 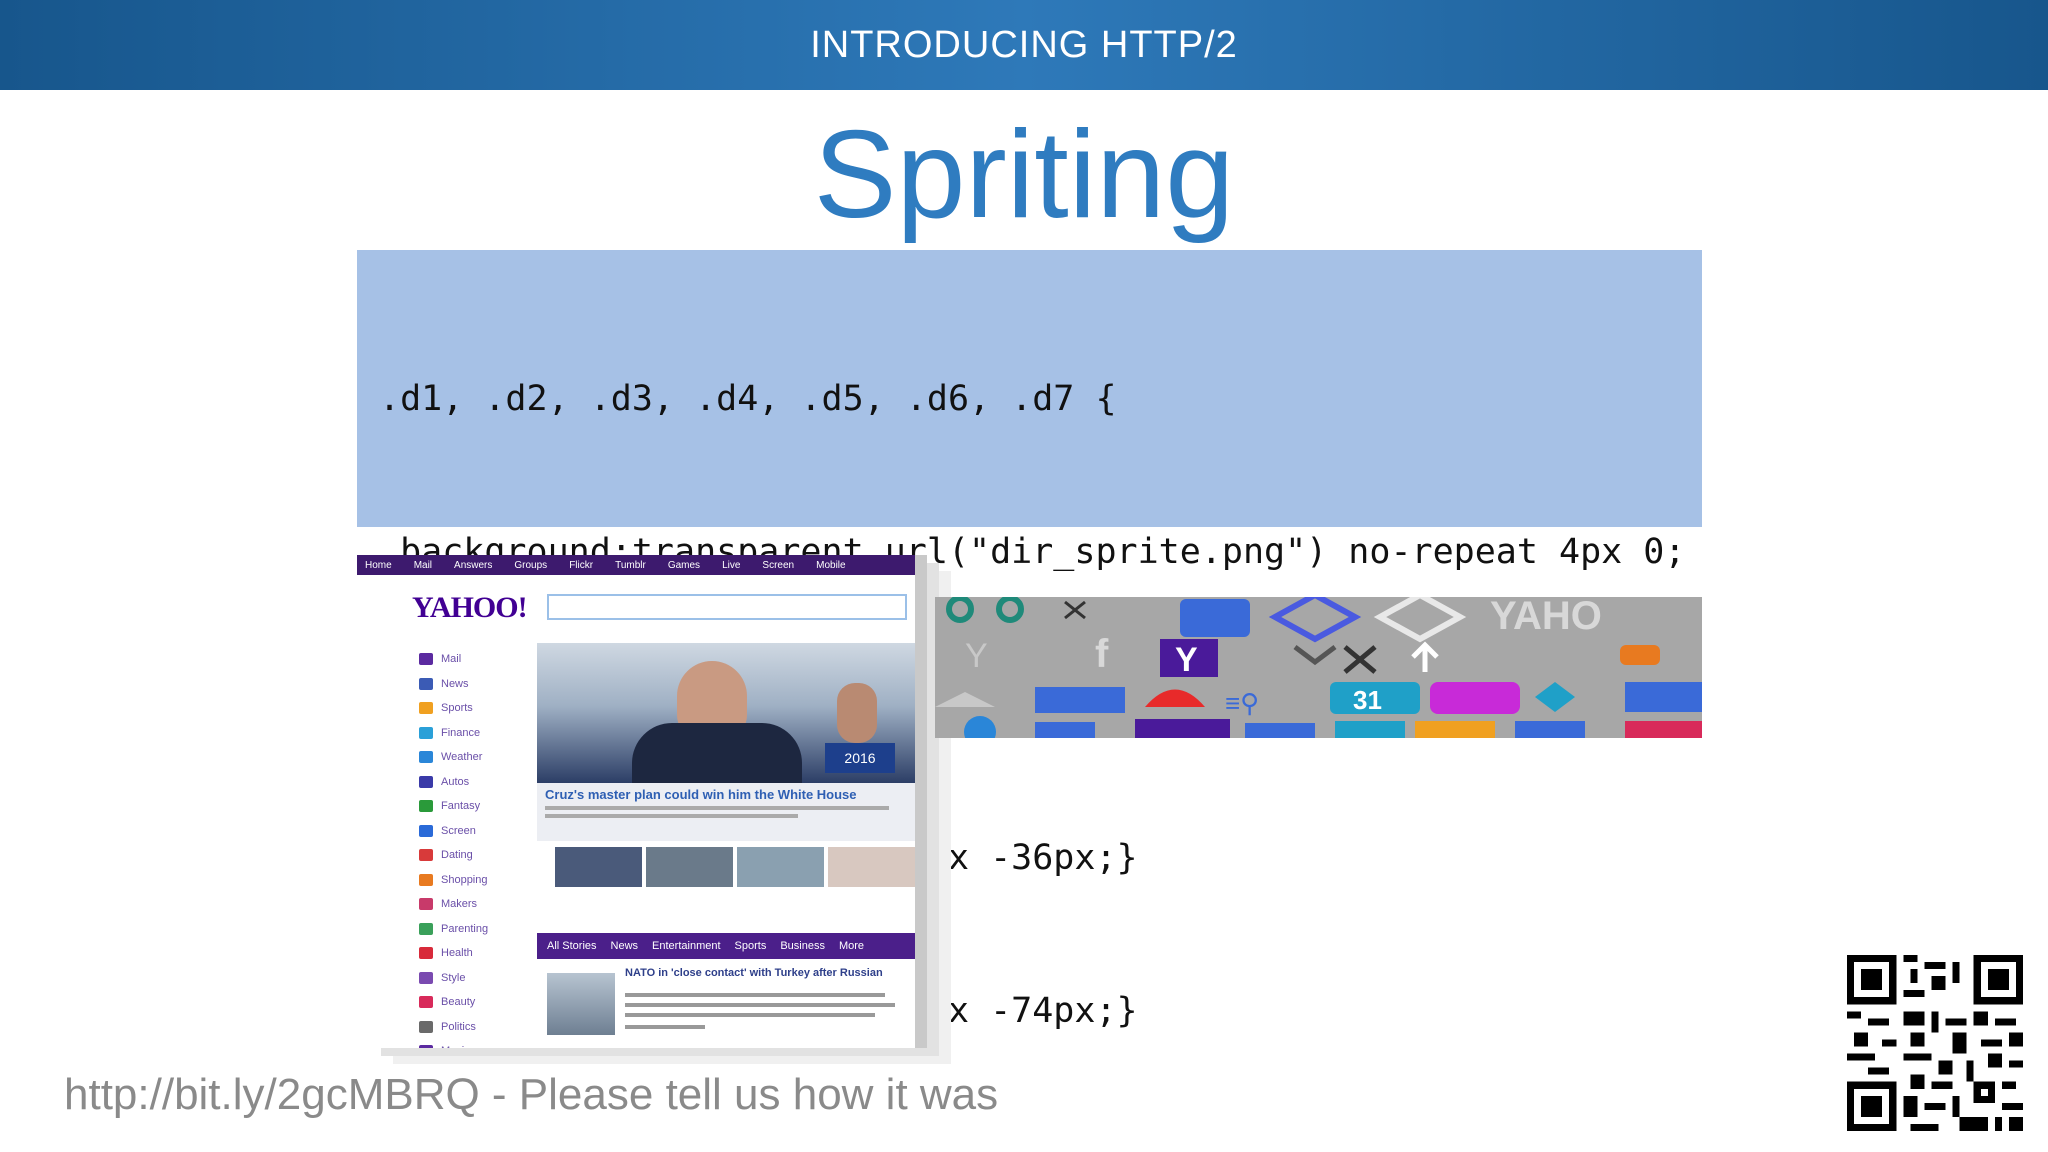 What do you see at coordinates (572, 946) in the screenshot?
I see `stories-tab: All Stories` at bounding box center [572, 946].